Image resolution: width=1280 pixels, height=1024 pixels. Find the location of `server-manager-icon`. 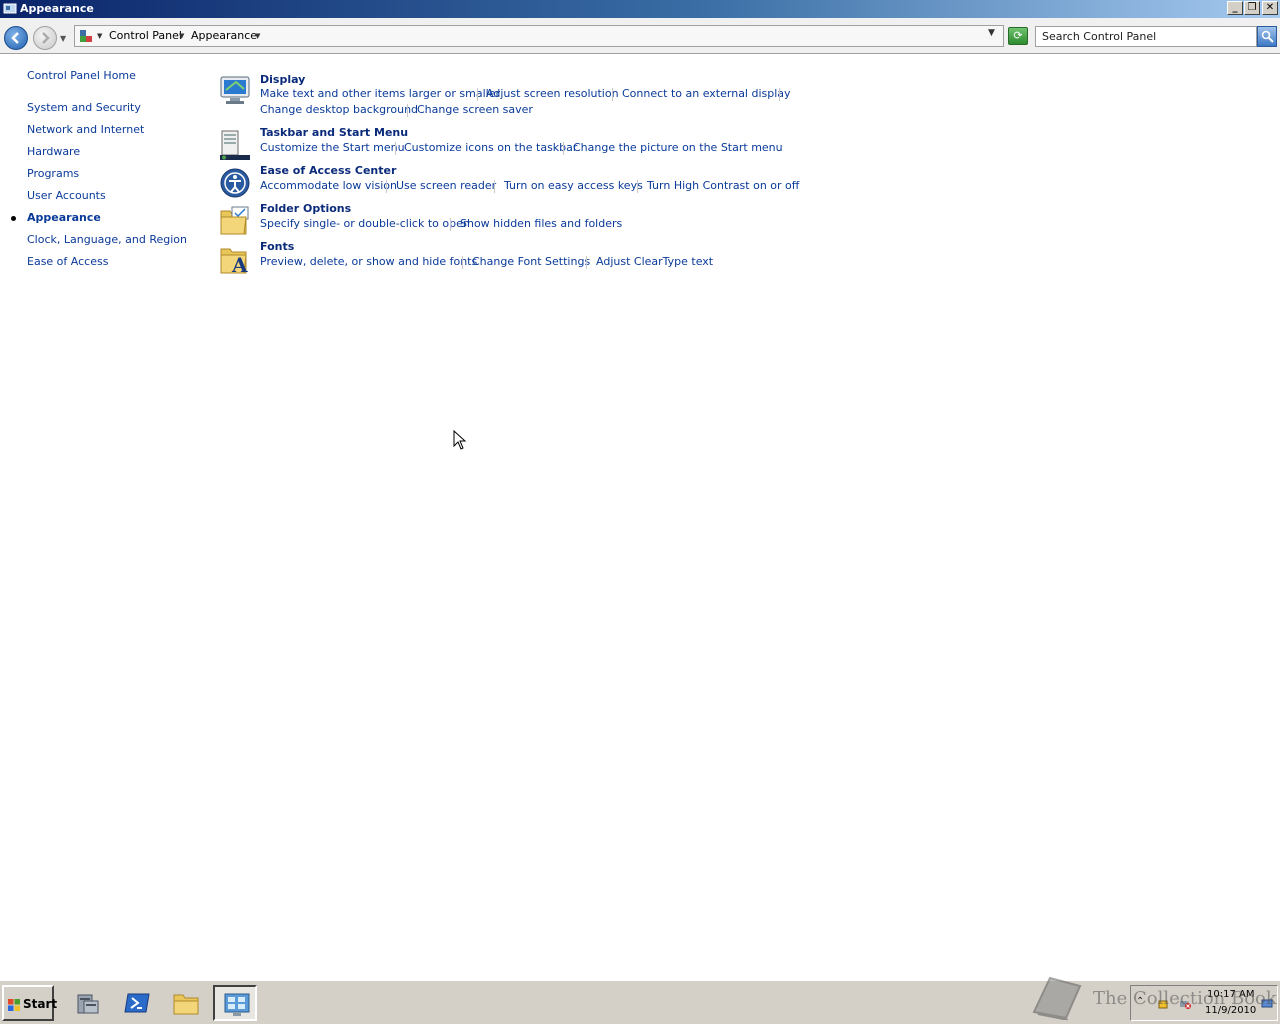

server-manager-icon is located at coordinates (88, 1004).